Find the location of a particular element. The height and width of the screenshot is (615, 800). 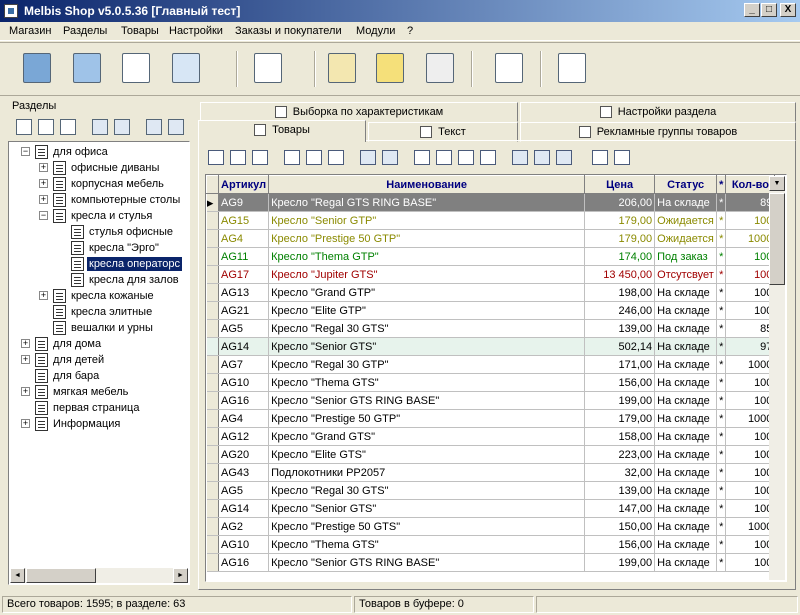

grid-vscroll: ▲ ▼ is located at coordinates (777, 378).